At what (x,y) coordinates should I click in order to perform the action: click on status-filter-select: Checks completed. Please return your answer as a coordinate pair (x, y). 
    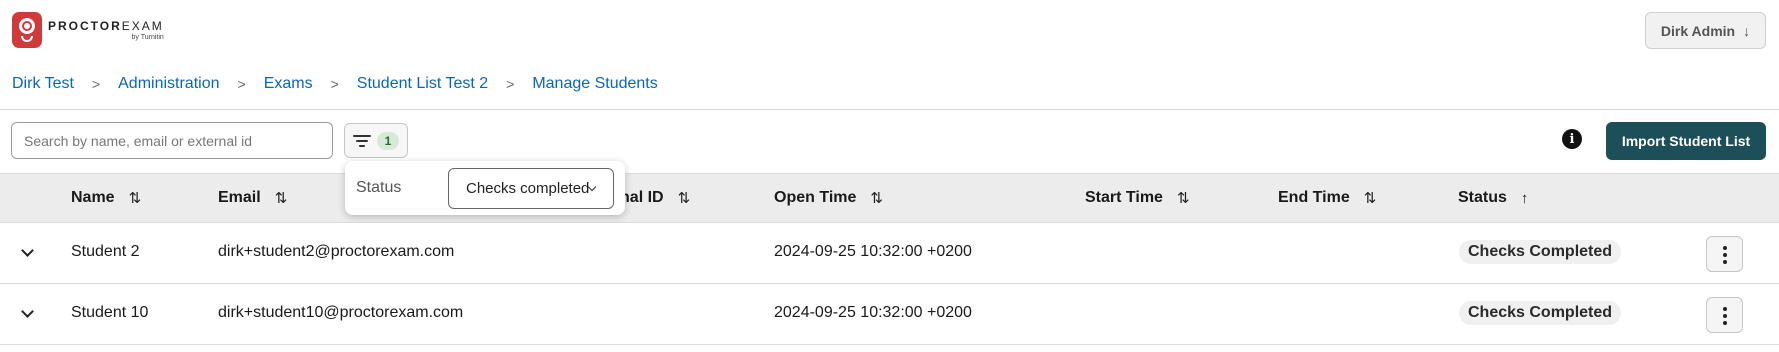
    Looking at the image, I should click on (531, 188).